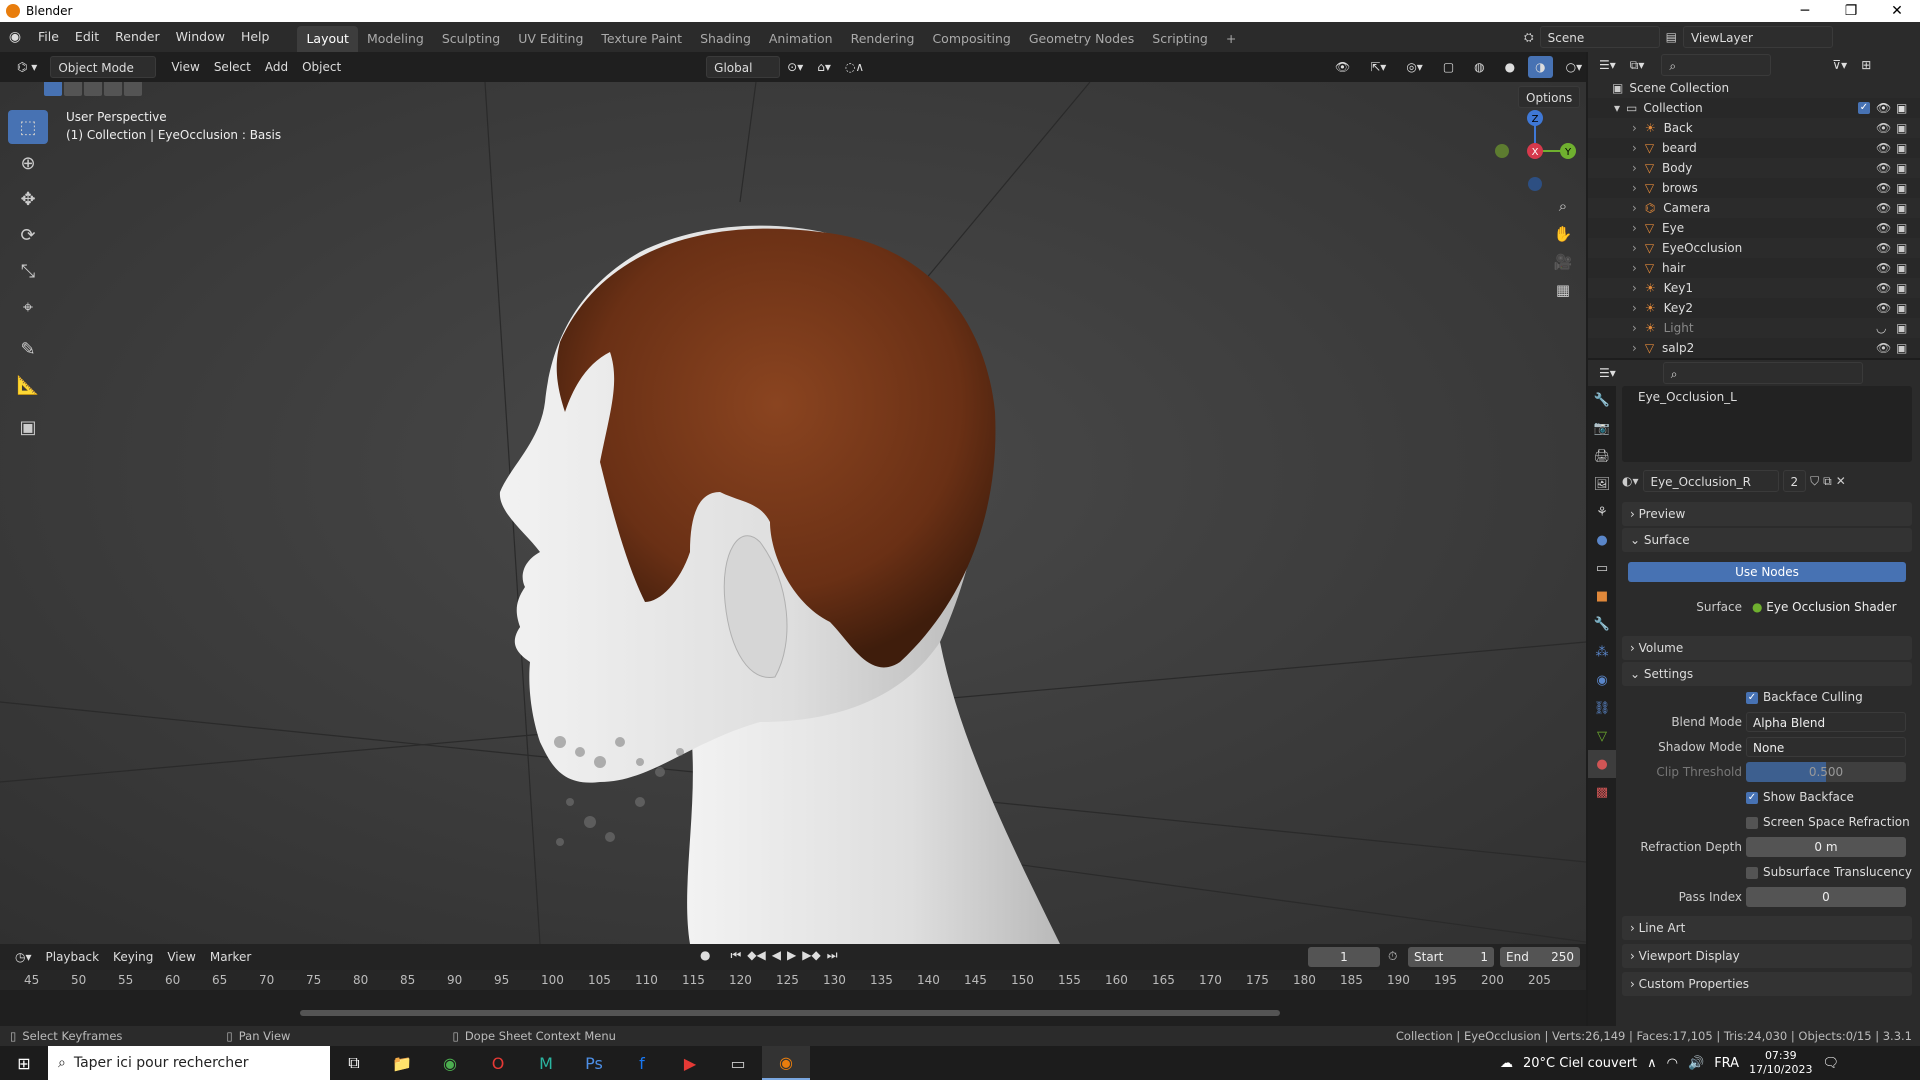 The height and width of the screenshot is (1080, 1920). Describe the element at coordinates (73, 957) in the screenshot. I see `playback-menu: Playback` at that location.